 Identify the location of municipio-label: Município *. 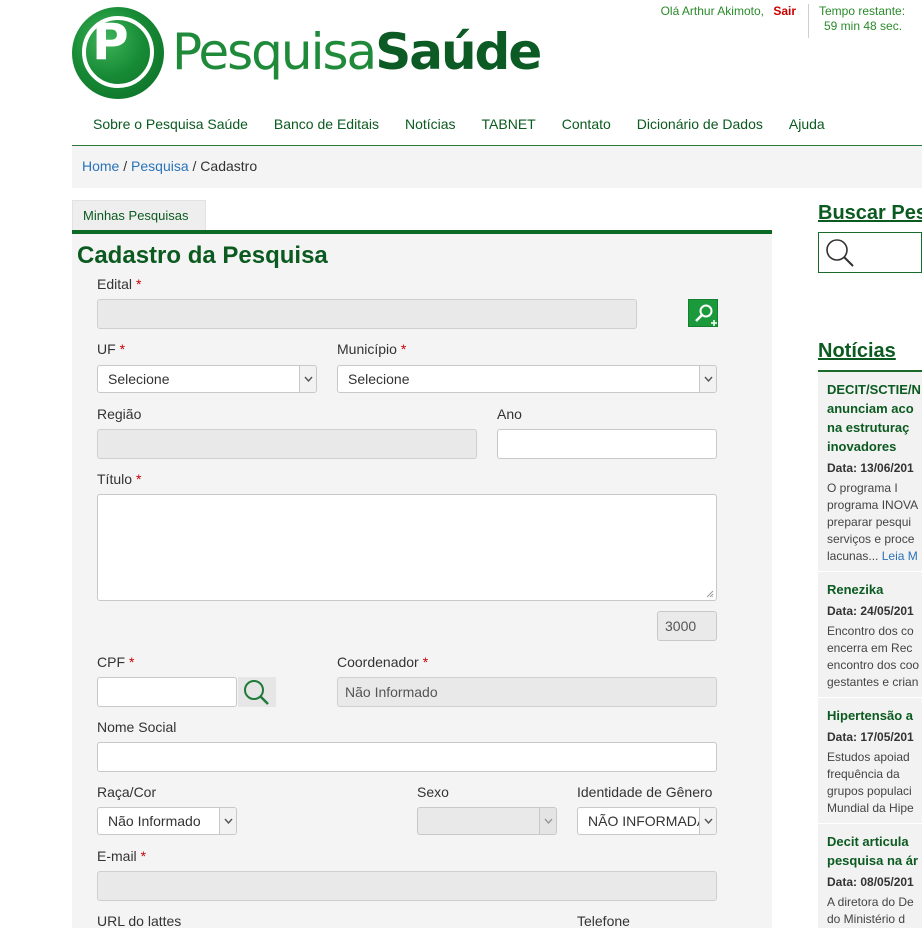
(372, 349).